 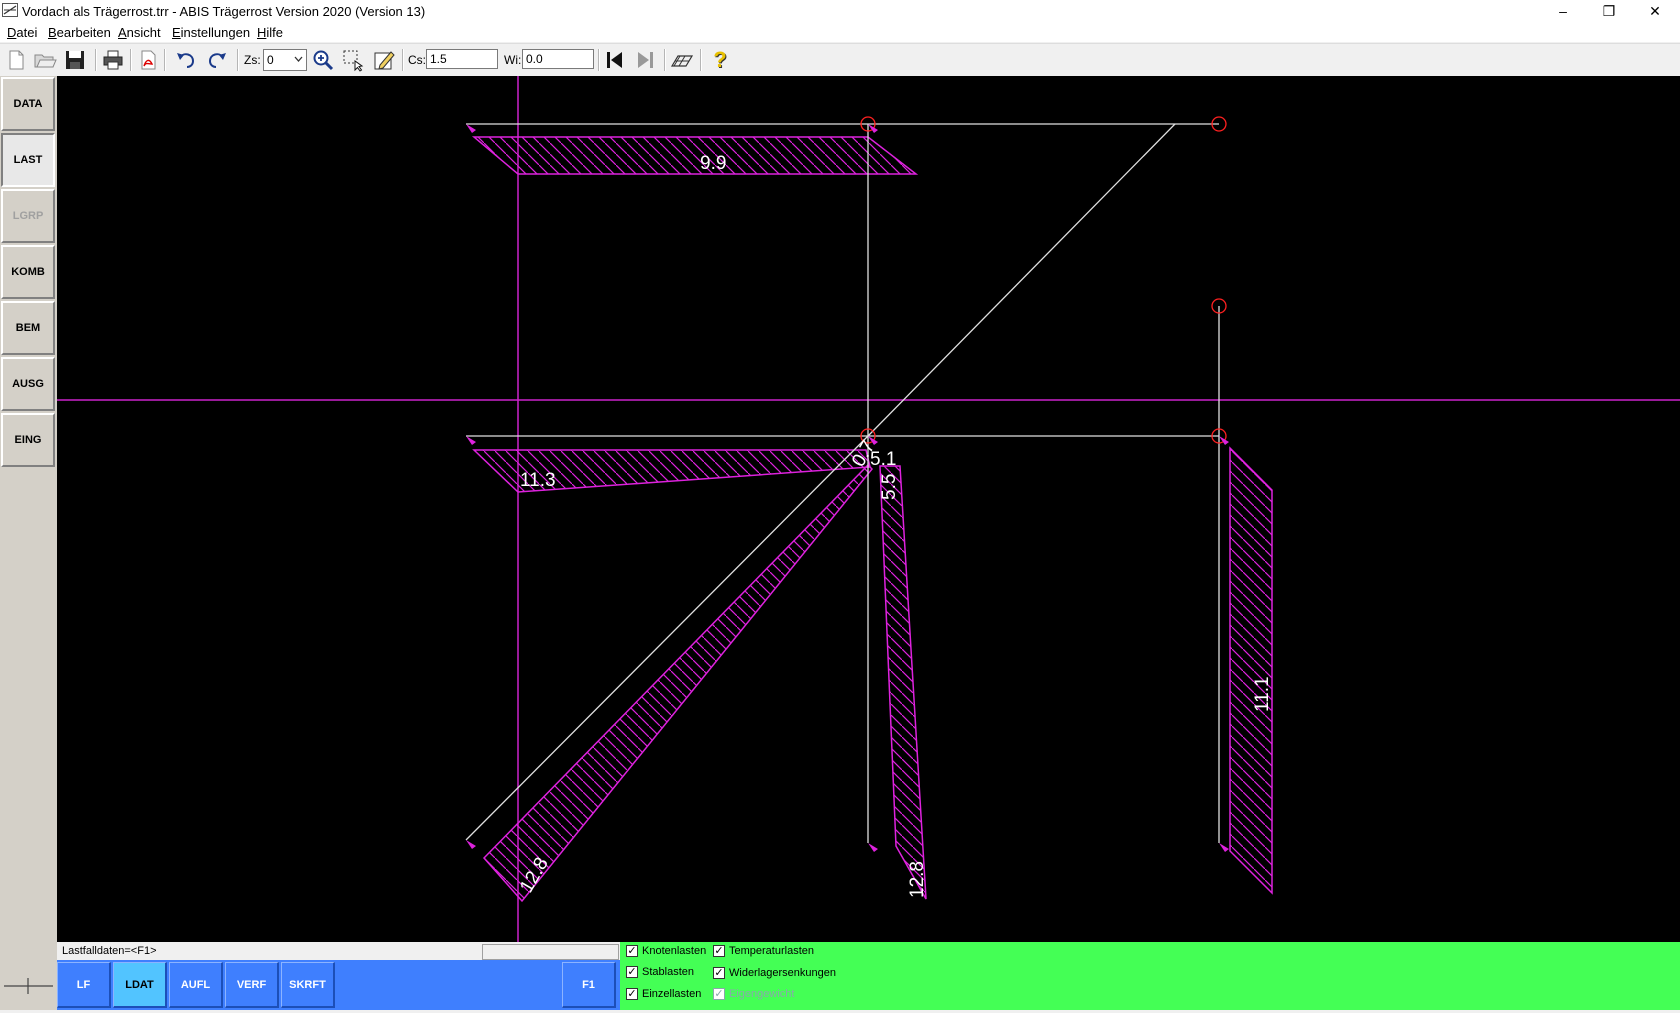 I want to click on menu-hilfe: Hilfe, so click(x=270, y=32).